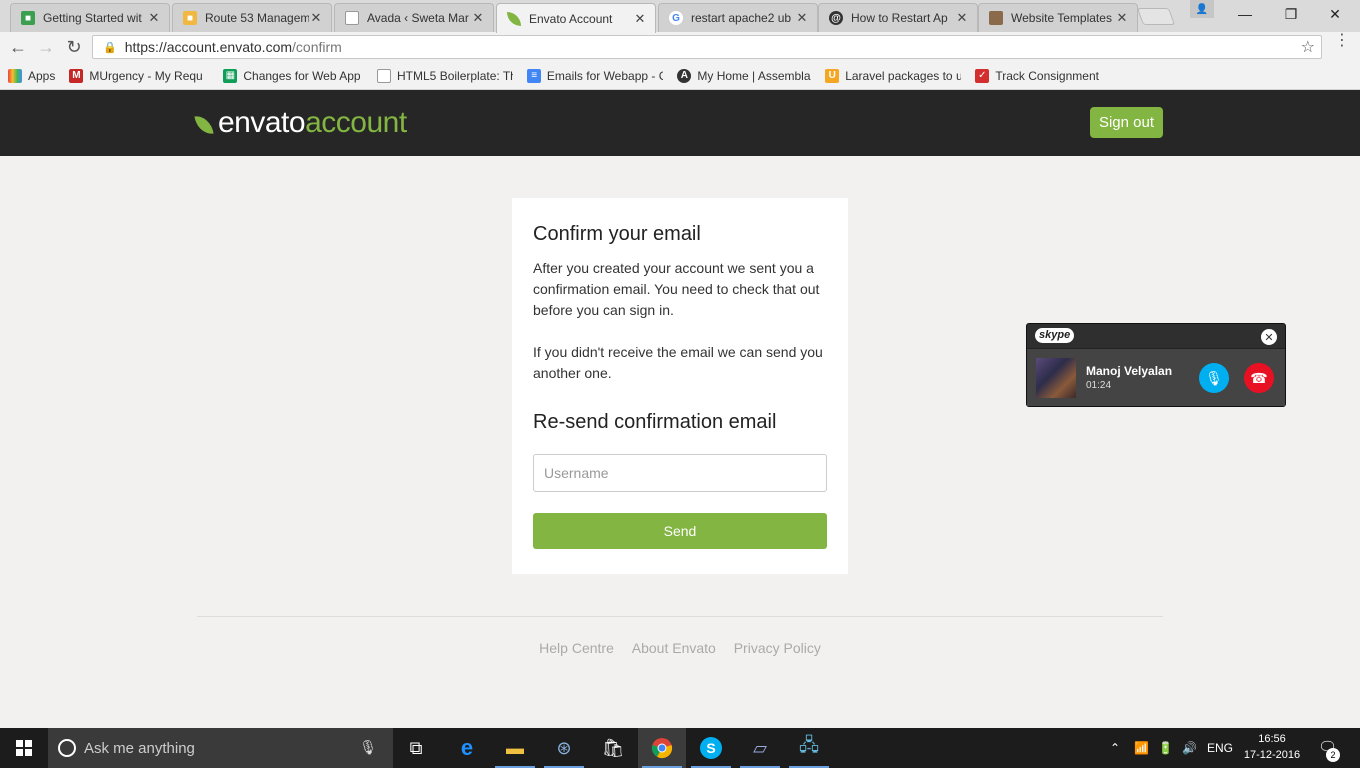 This screenshot has width=1360, height=768. I want to click on logo-text-account: account, so click(356, 122).